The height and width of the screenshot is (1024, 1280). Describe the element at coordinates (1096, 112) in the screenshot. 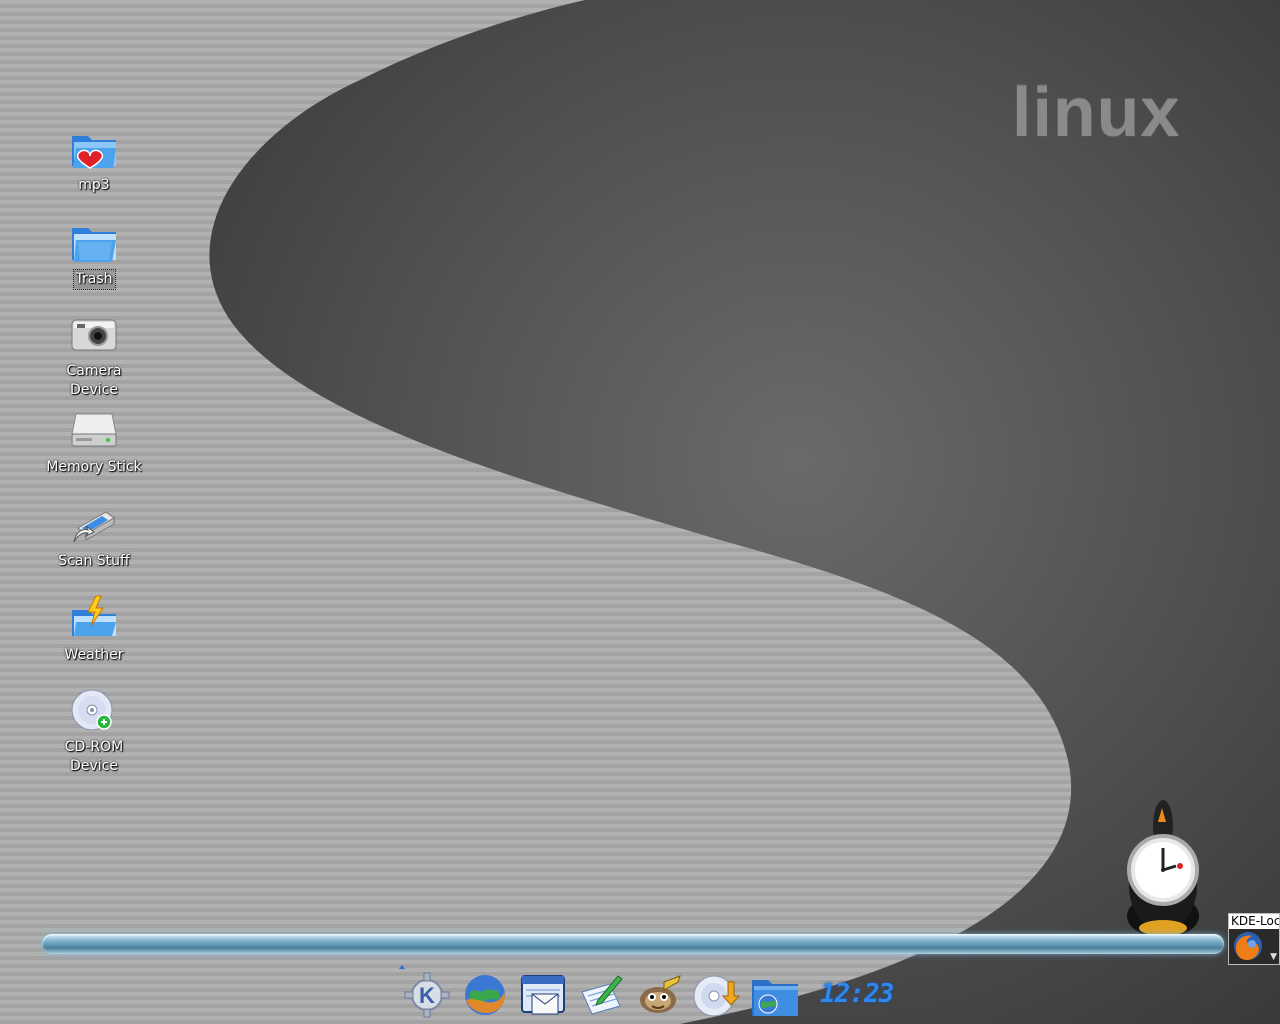

I see `wallpaper-brand-text: linux` at that location.